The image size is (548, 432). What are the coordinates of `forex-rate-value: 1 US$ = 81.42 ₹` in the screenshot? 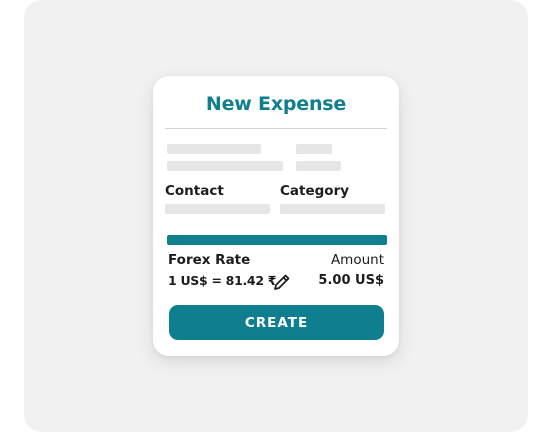 It's located at (222, 280).